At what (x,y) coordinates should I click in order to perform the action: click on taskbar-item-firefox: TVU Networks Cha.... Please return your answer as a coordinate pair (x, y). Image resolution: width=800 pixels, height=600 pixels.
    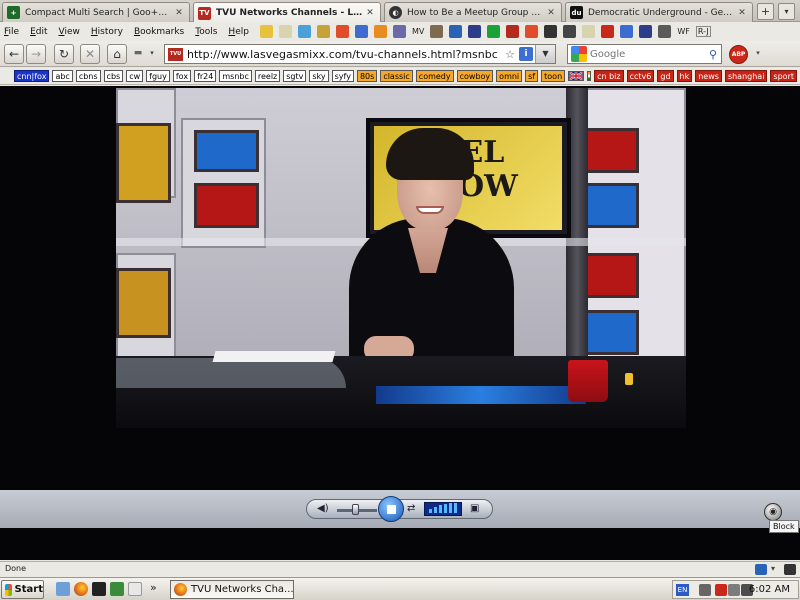
    Looking at the image, I should click on (232, 589).